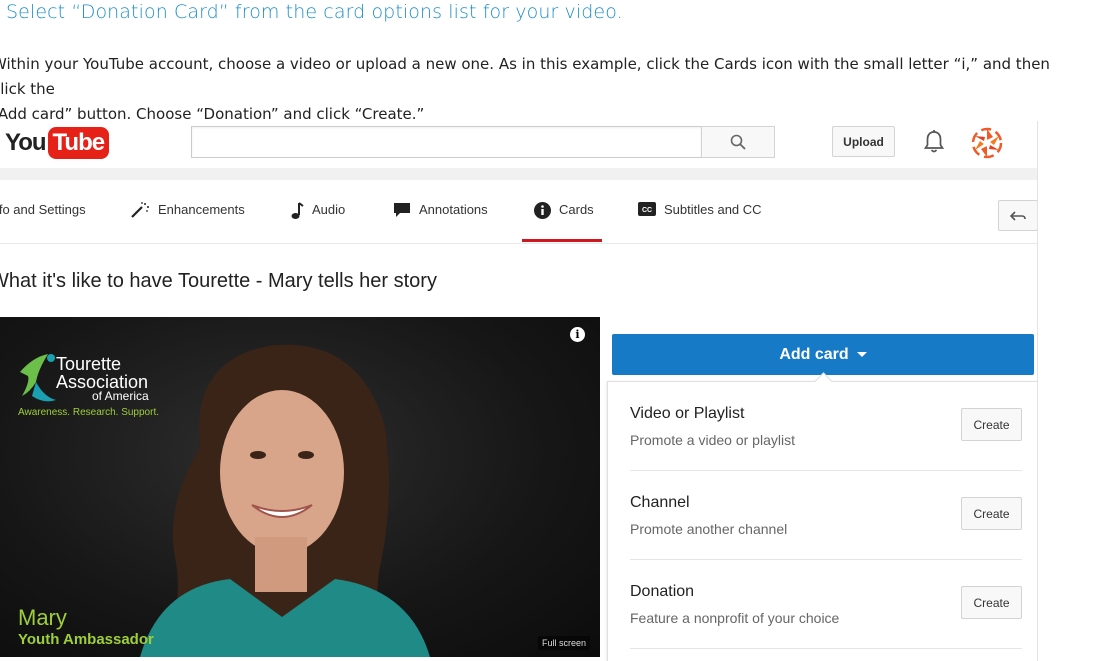 Image resolution: width=1101 pixels, height=661 pixels. Describe the element at coordinates (863, 141) in the screenshot. I see `upload-button: Upload` at that location.